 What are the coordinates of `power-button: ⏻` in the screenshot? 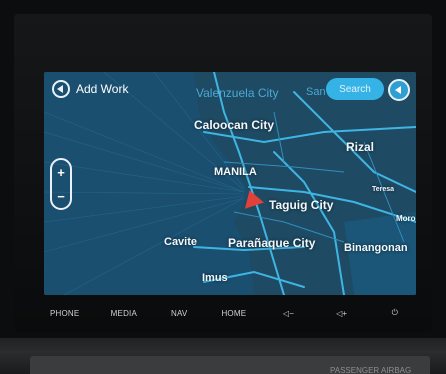 It's located at (395, 313).